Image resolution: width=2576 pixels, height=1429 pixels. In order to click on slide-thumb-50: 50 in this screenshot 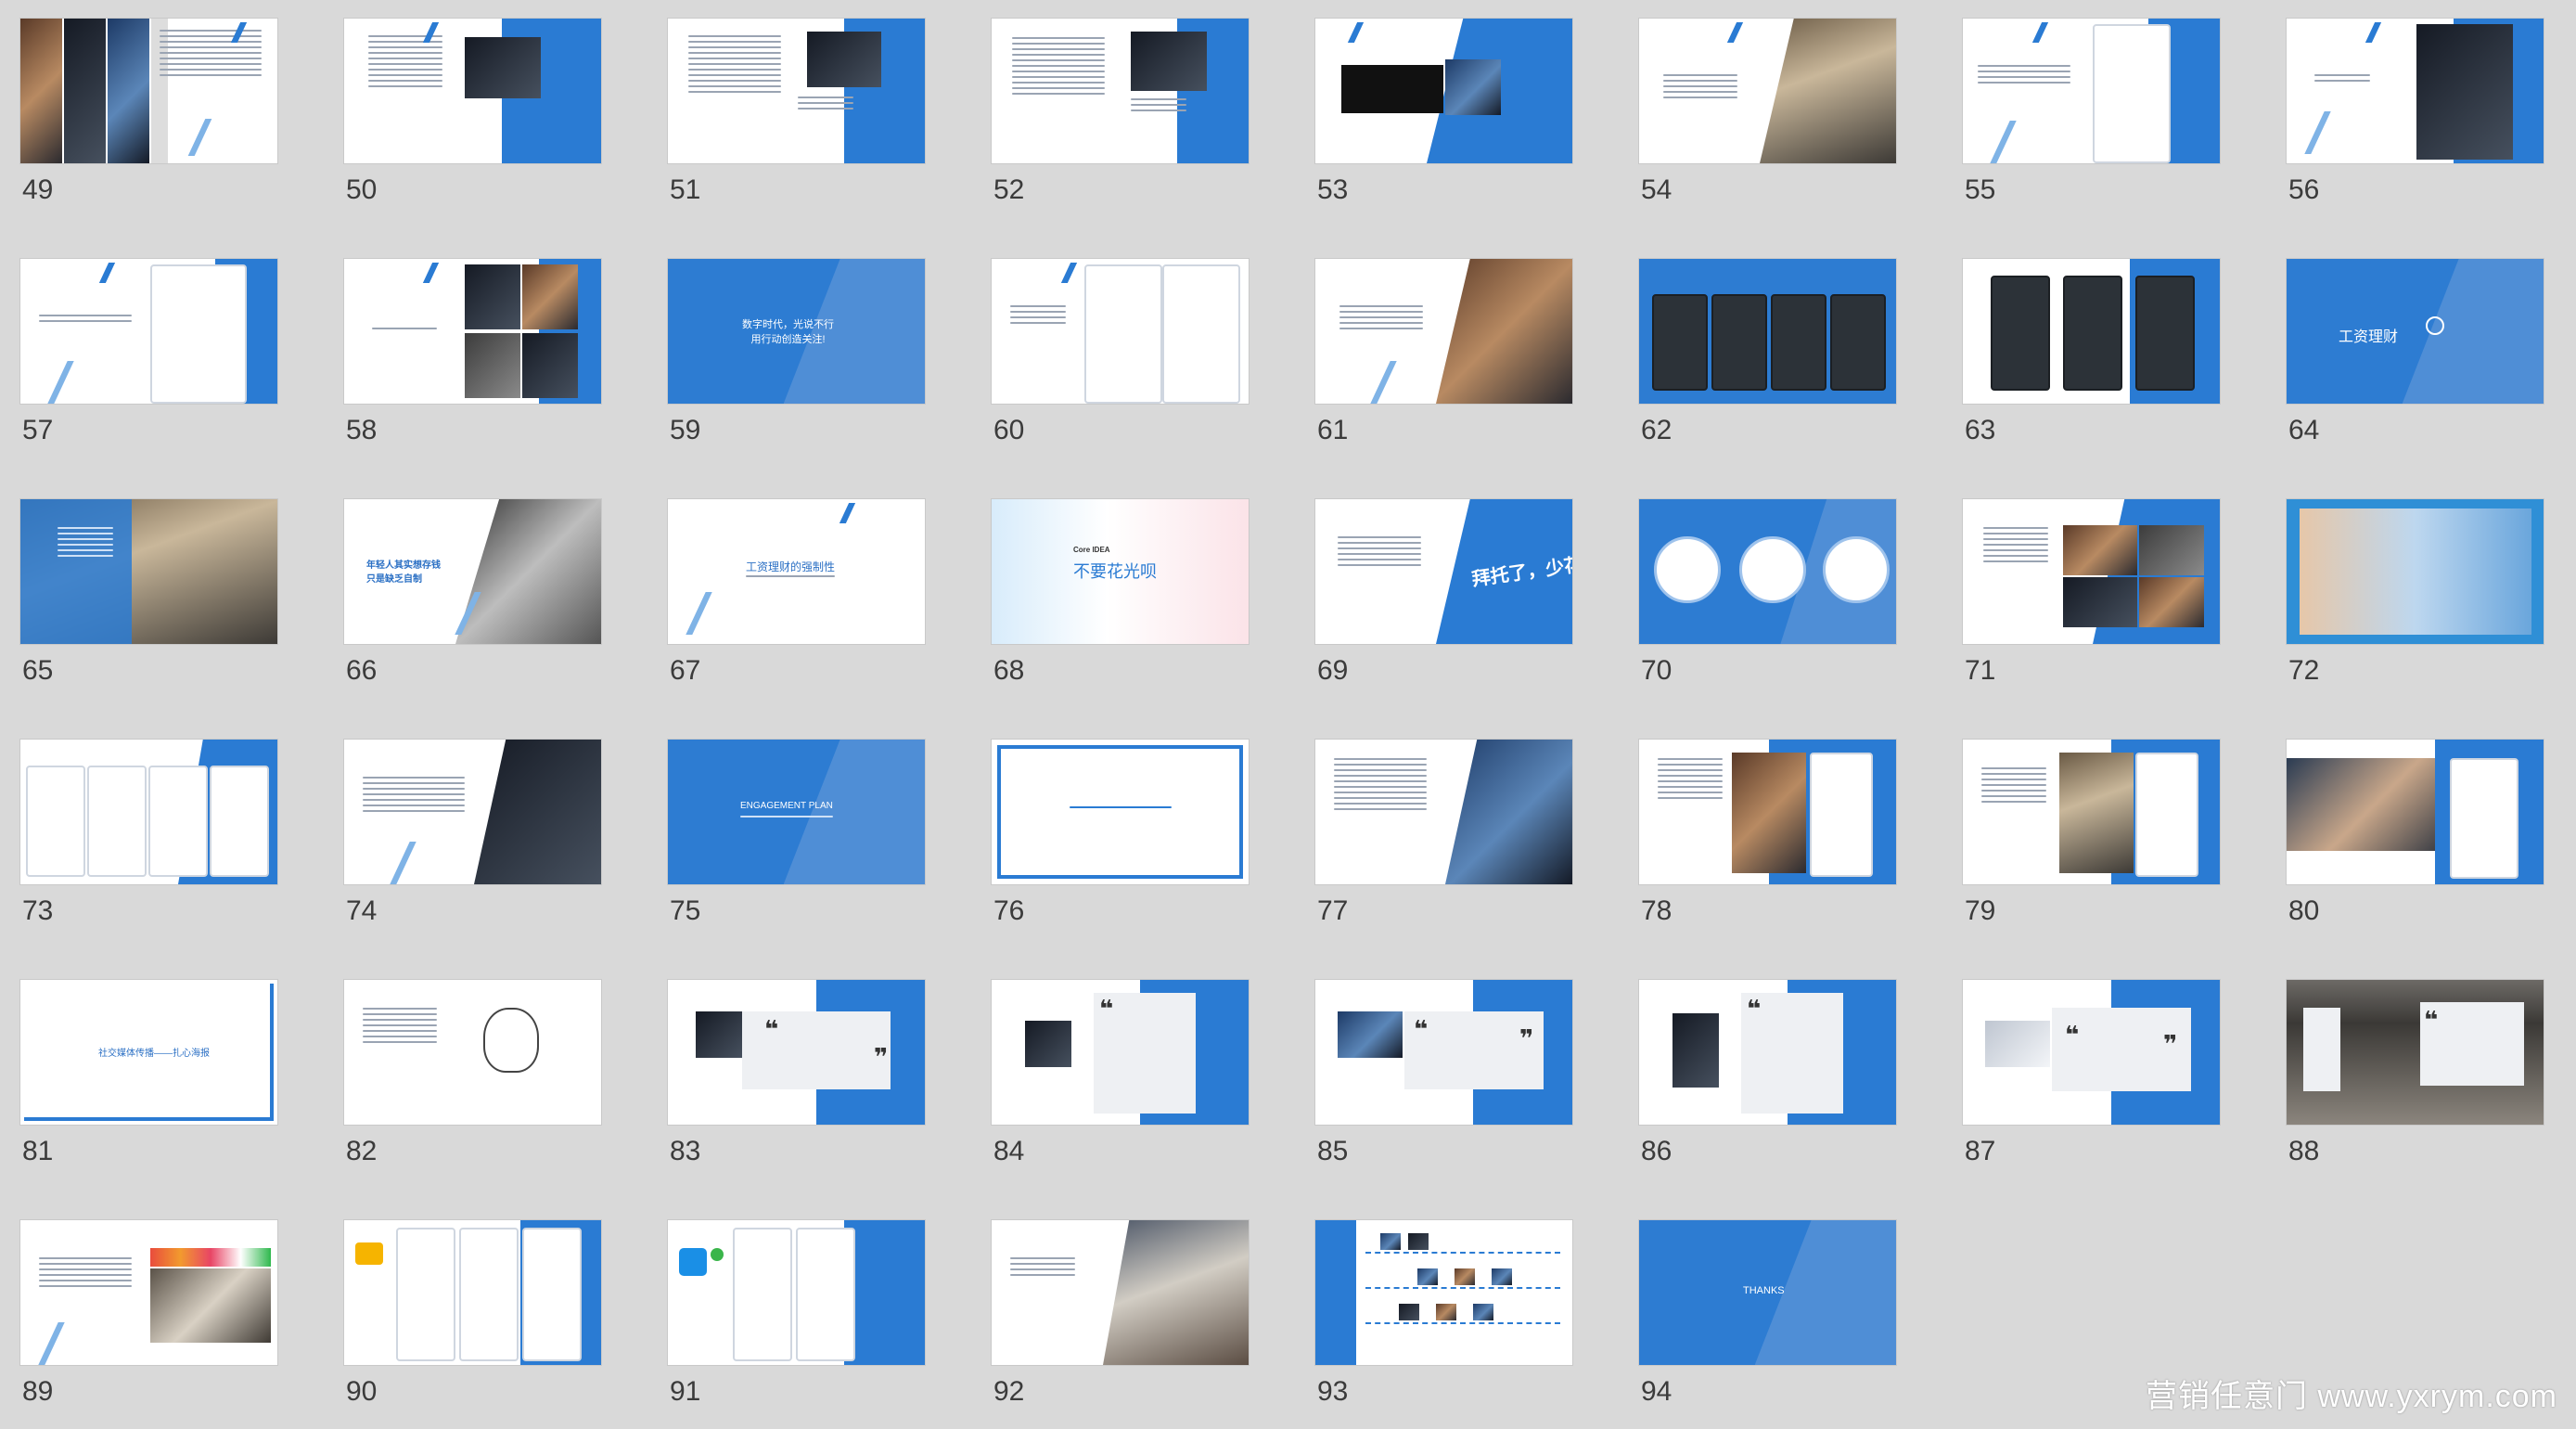, I will do `click(472, 111)`.